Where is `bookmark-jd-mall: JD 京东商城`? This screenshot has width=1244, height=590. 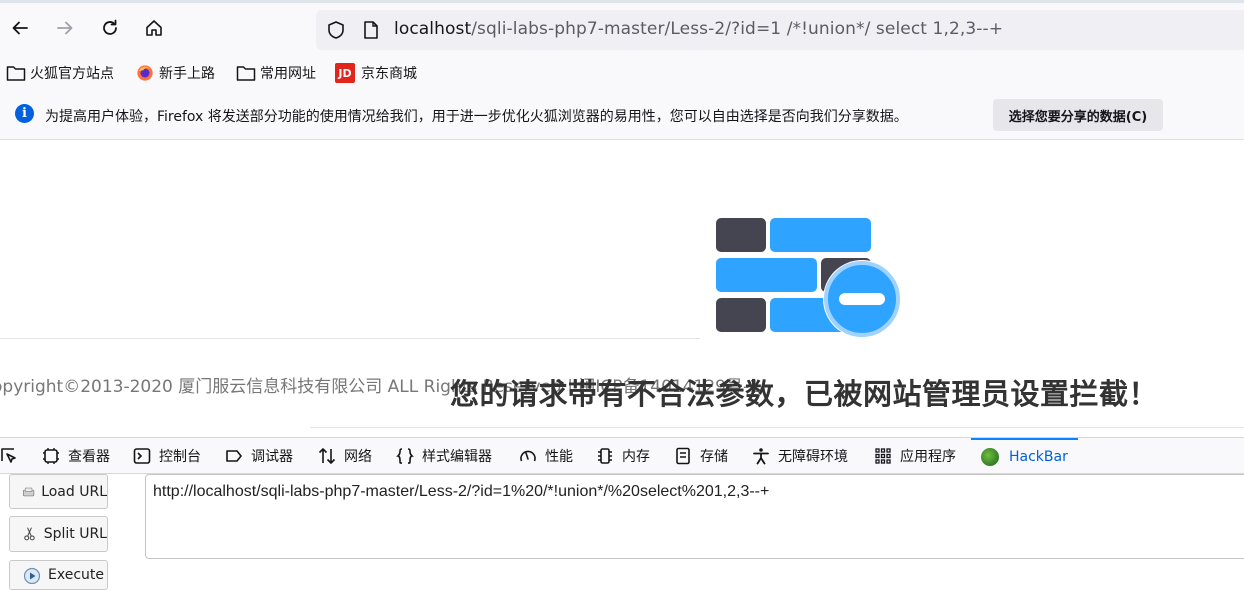 bookmark-jd-mall: JD 京东商城 is located at coordinates (376, 73).